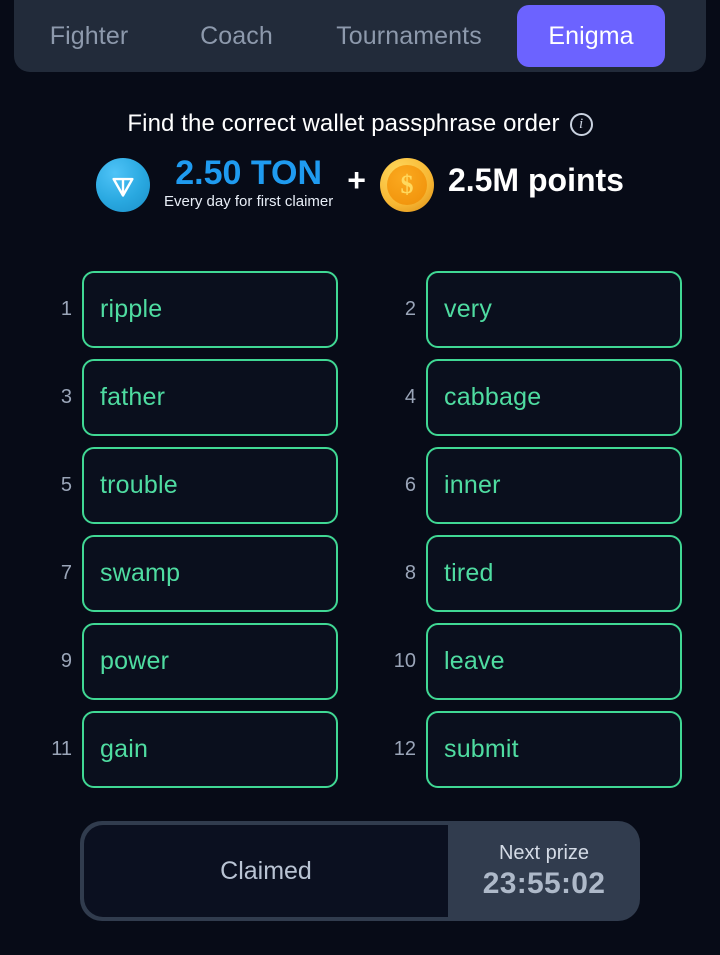  I want to click on gold-coin-icon: $, so click(406, 185).